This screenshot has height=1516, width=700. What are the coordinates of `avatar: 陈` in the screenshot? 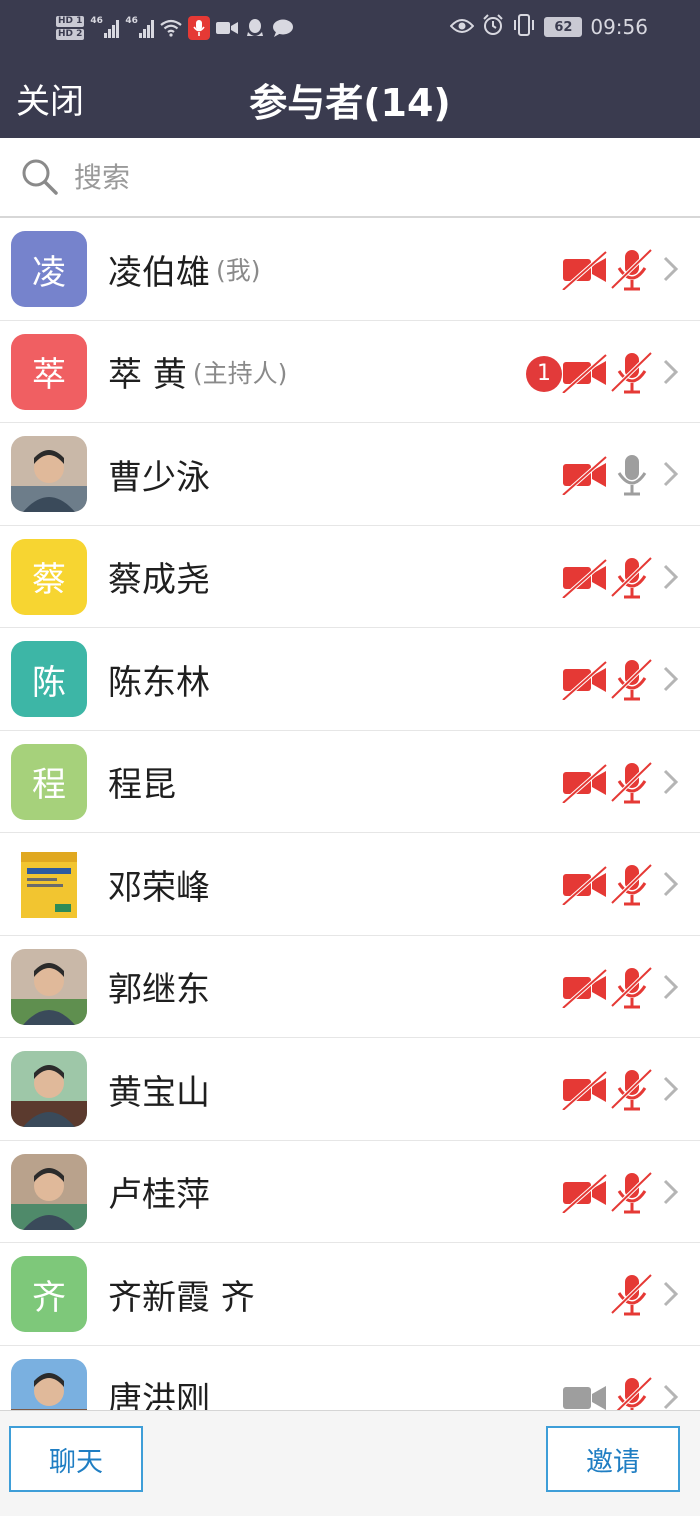 It's located at (49, 679).